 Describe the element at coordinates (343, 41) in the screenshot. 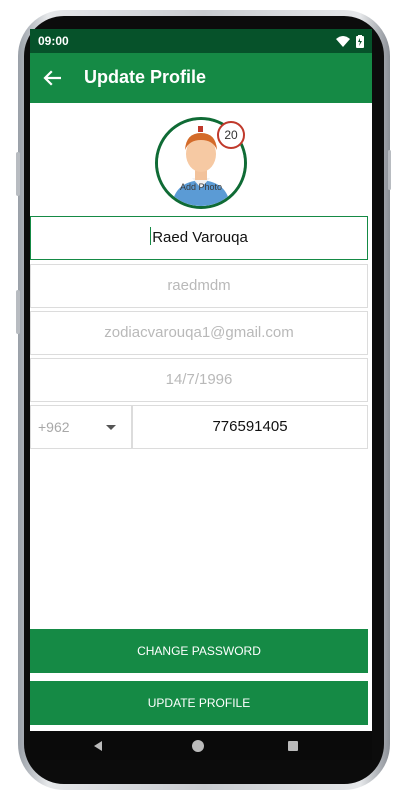

I see `wifi-icon` at that location.